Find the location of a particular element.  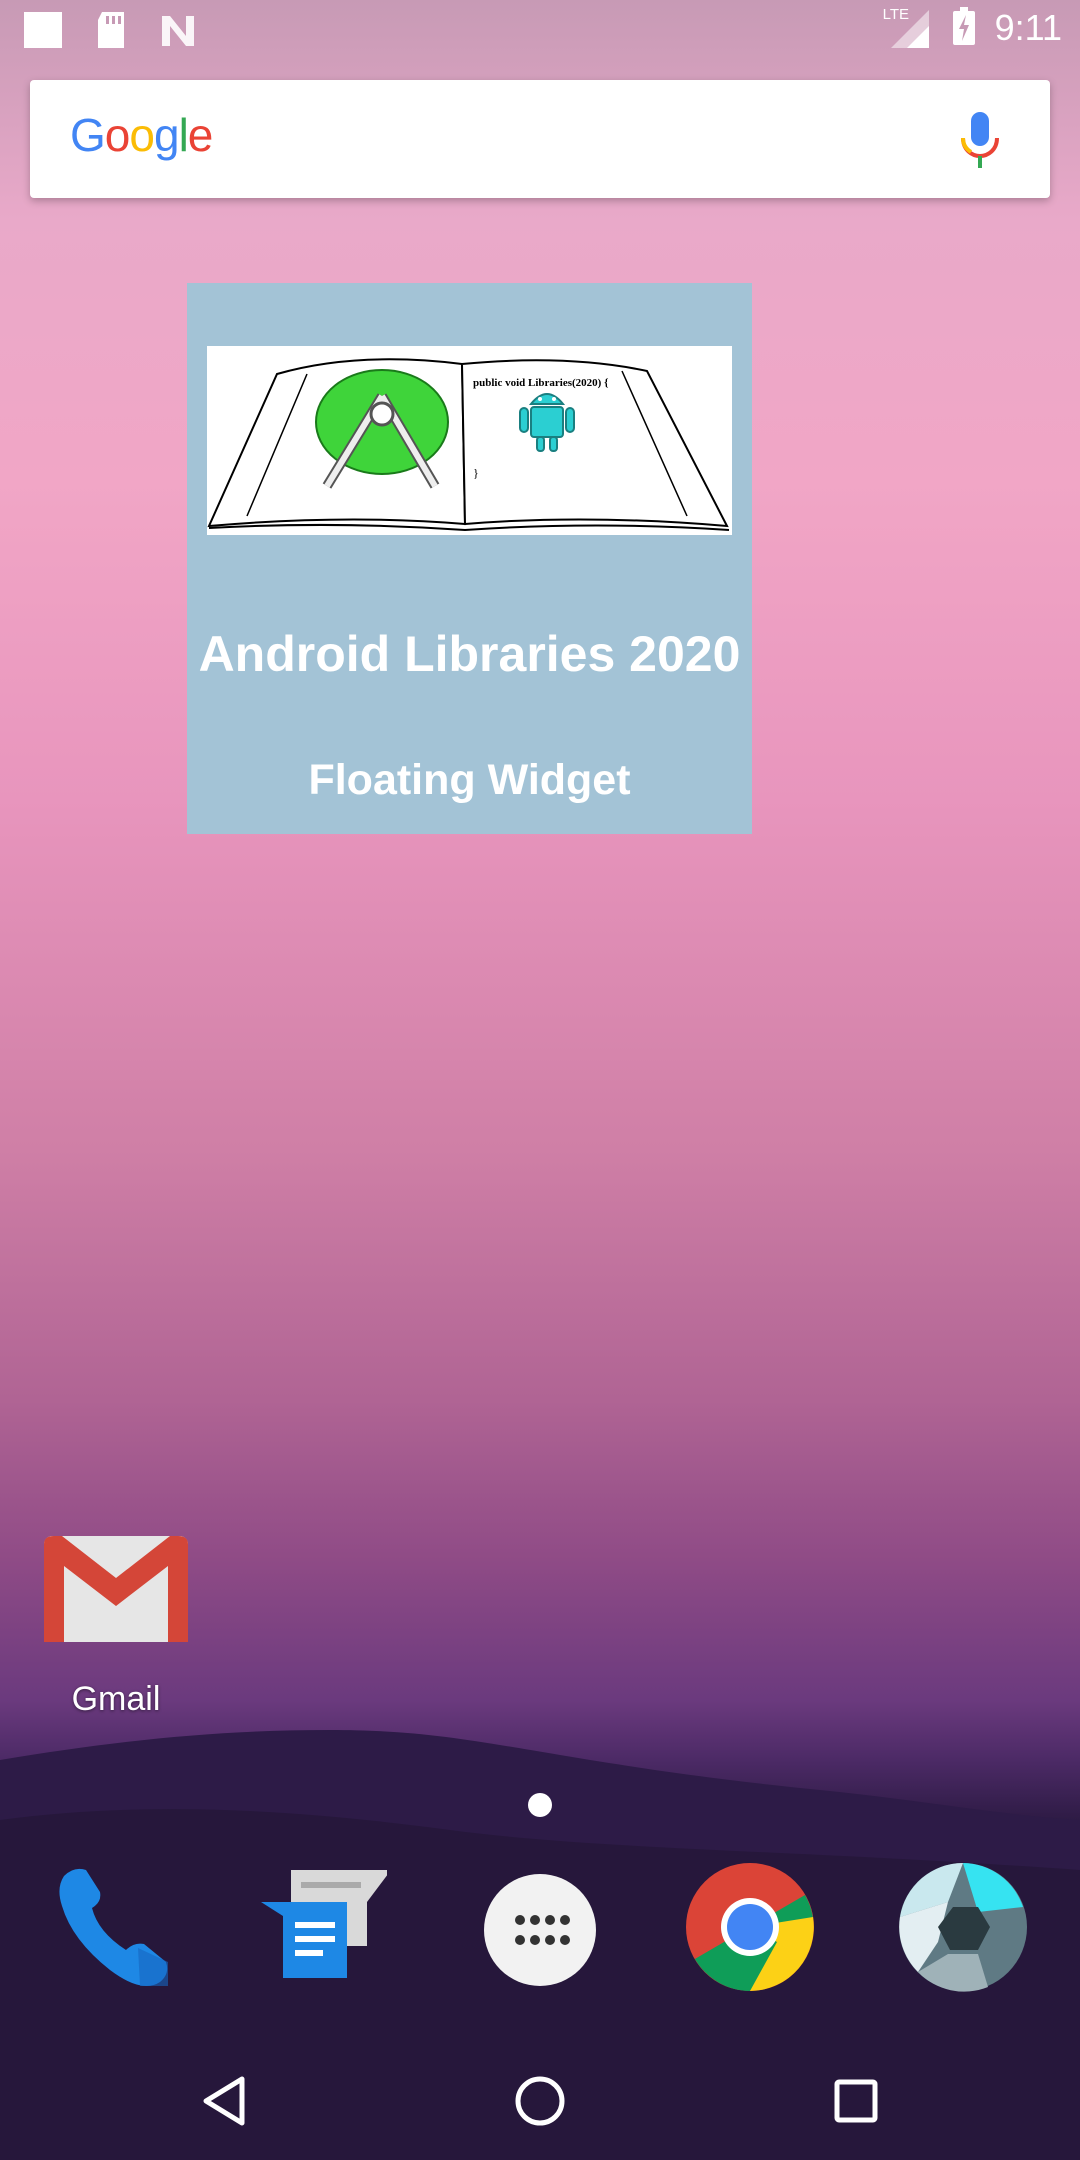

notification-square-icon is located at coordinates (43, 32).